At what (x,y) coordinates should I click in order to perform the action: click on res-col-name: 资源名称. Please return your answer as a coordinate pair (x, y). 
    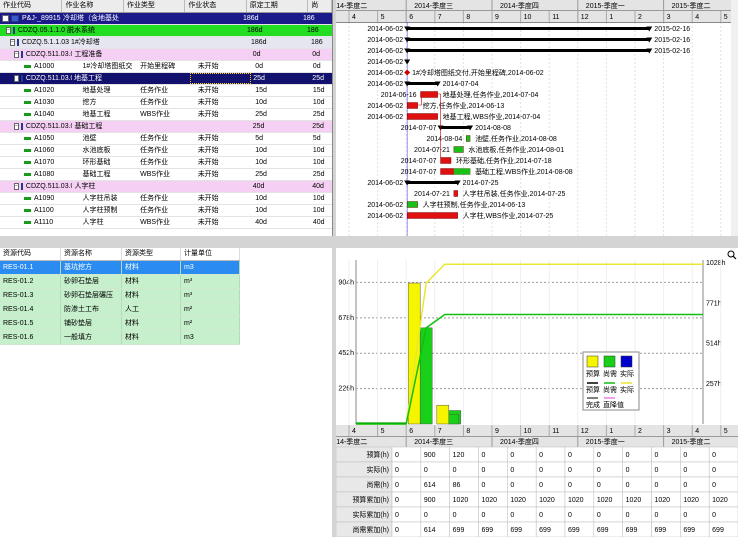
    Looking at the image, I should click on (91, 254).